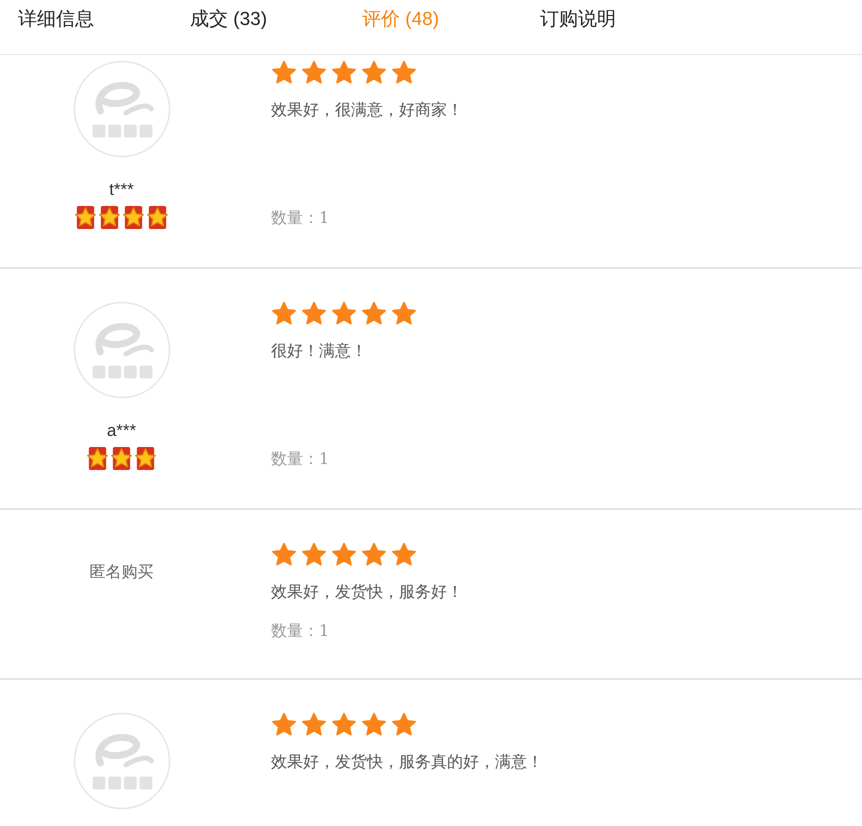 This screenshot has width=862, height=826. I want to click on tab: 详细信息, so click(104, 20).